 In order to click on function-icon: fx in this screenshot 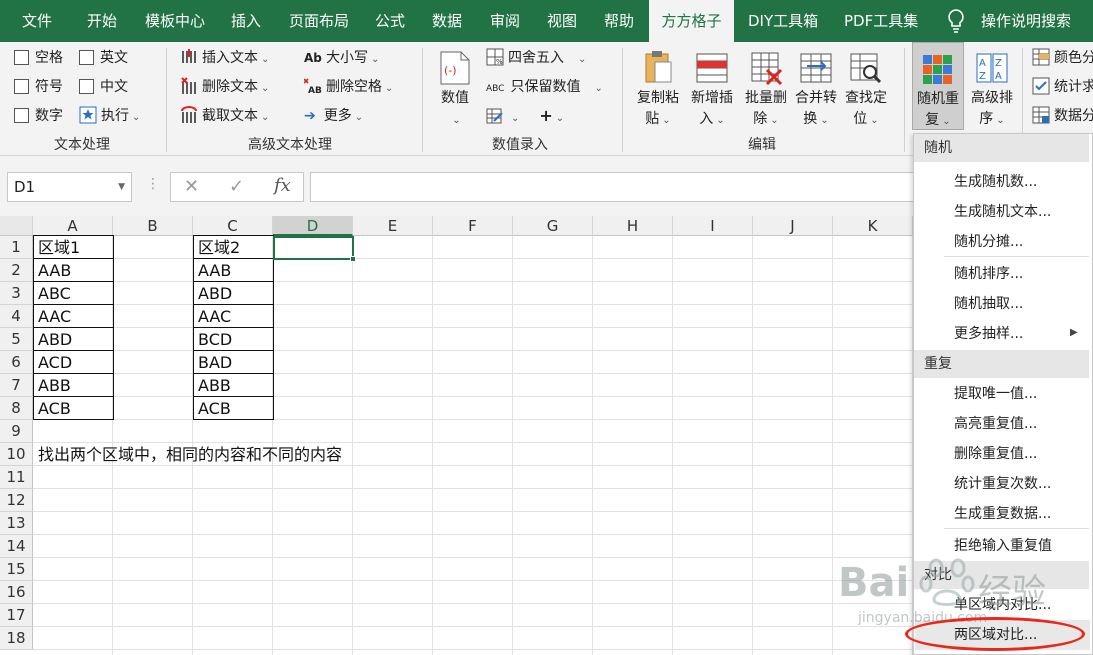, I will do `click(282, 185)`.